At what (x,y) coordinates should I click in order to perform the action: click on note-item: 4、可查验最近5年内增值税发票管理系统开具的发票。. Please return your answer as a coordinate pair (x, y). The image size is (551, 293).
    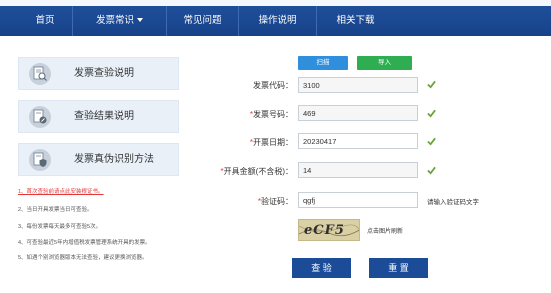
    Looking at the image, I should click on (84, 243).